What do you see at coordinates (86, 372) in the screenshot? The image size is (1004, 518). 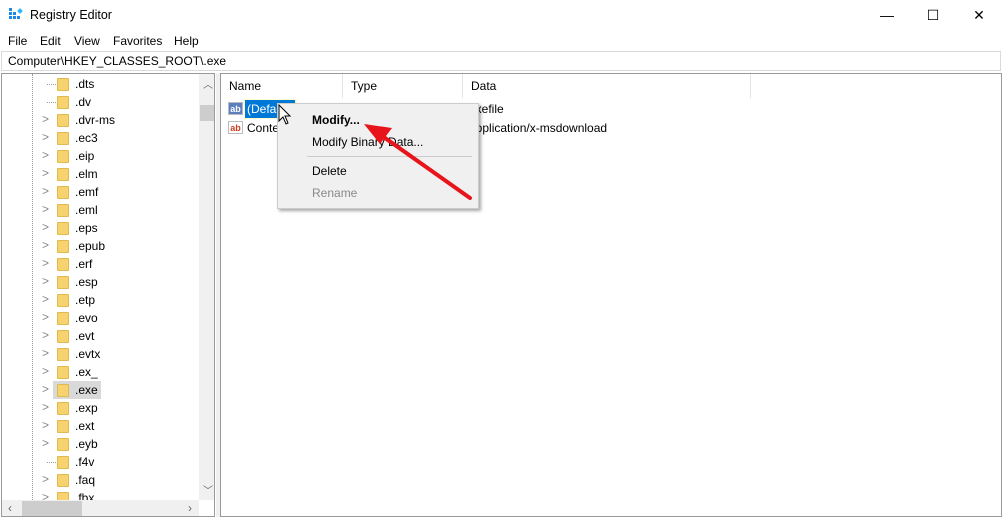 I see `tree-item-label: .ex_` at bounding box center [86, 372].